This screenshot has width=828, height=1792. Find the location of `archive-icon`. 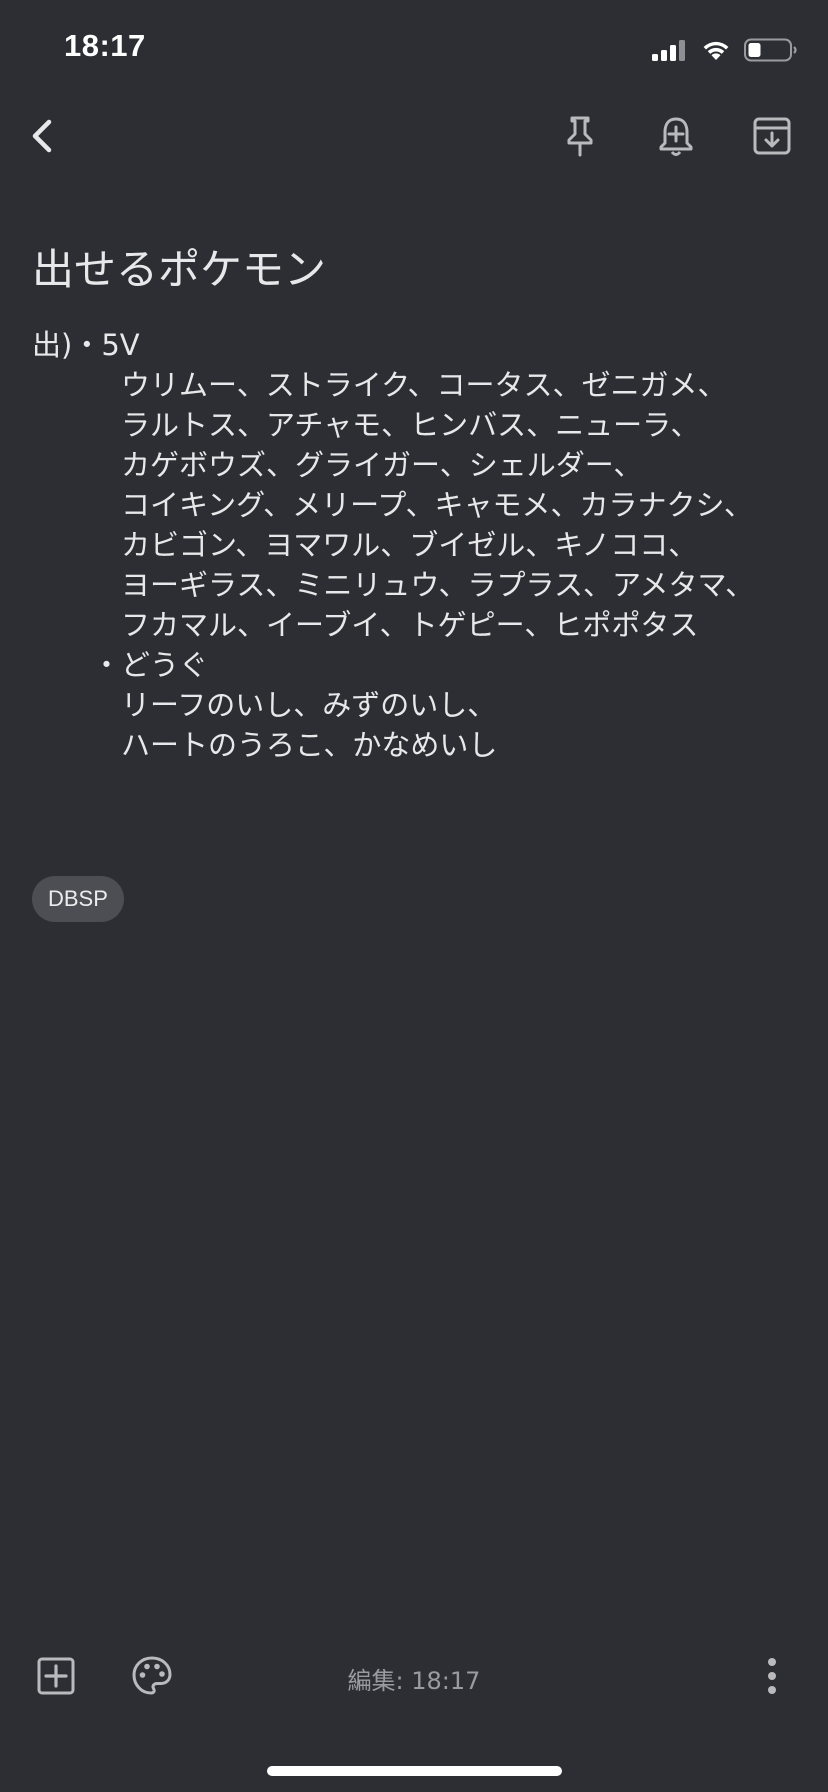

archive-icon is located at coordinates (772, 136).